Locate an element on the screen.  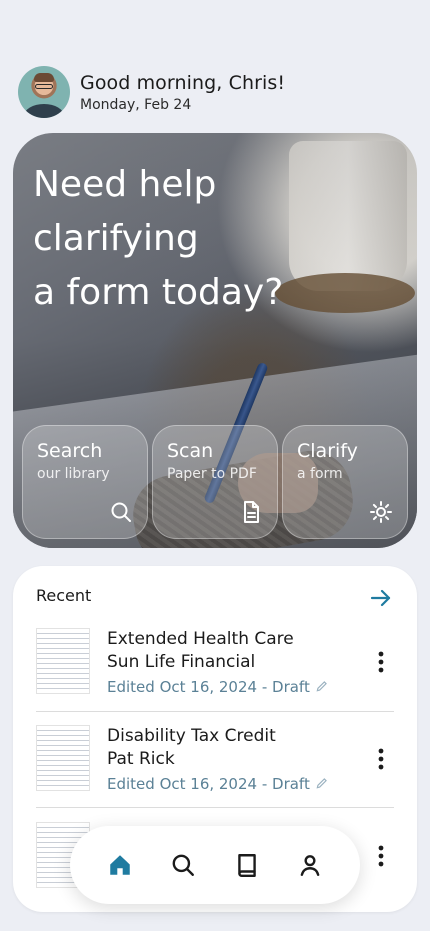
greeting-text: Good morning, Chris! is located at coordinates (183, 82).